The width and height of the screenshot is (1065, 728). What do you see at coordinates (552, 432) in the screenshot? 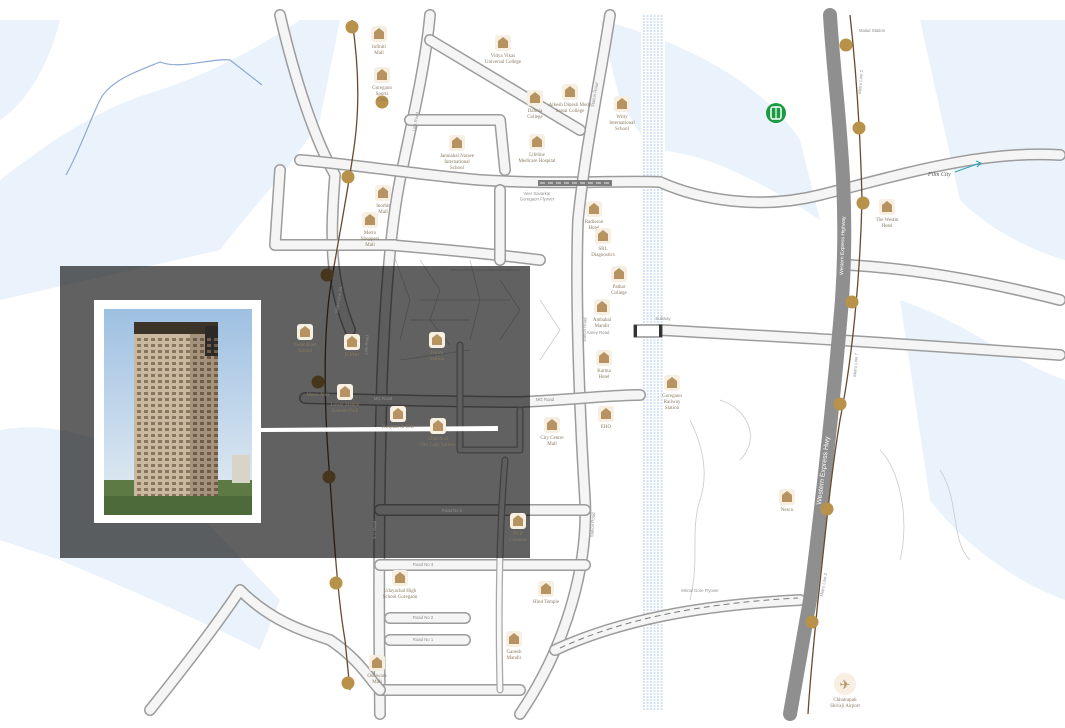
I see `city-centre-mall-poi: City Centre Mall` at bounding box center [552, 432].